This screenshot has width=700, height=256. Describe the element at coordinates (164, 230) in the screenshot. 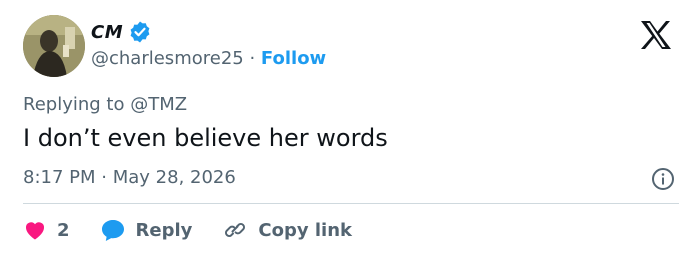

I see `reply-label: Reply` at that location.